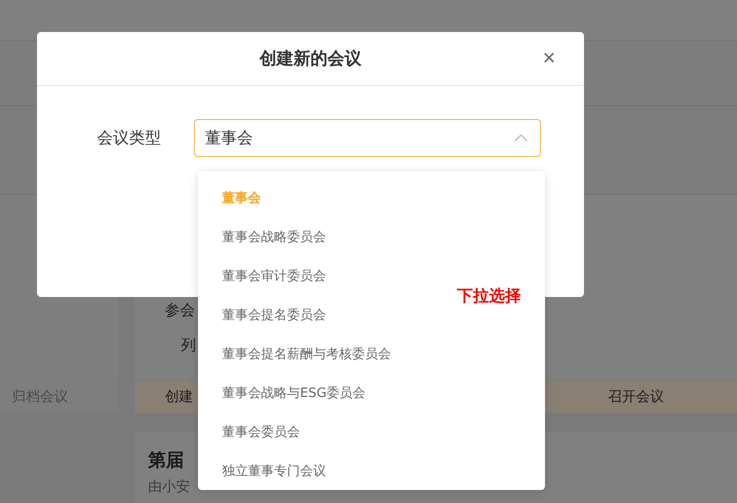 This screenshot has height=503, width=737. Describe the element at coordinates (180, 310) in the screenshot. I see `form-label: 参会` at that location.